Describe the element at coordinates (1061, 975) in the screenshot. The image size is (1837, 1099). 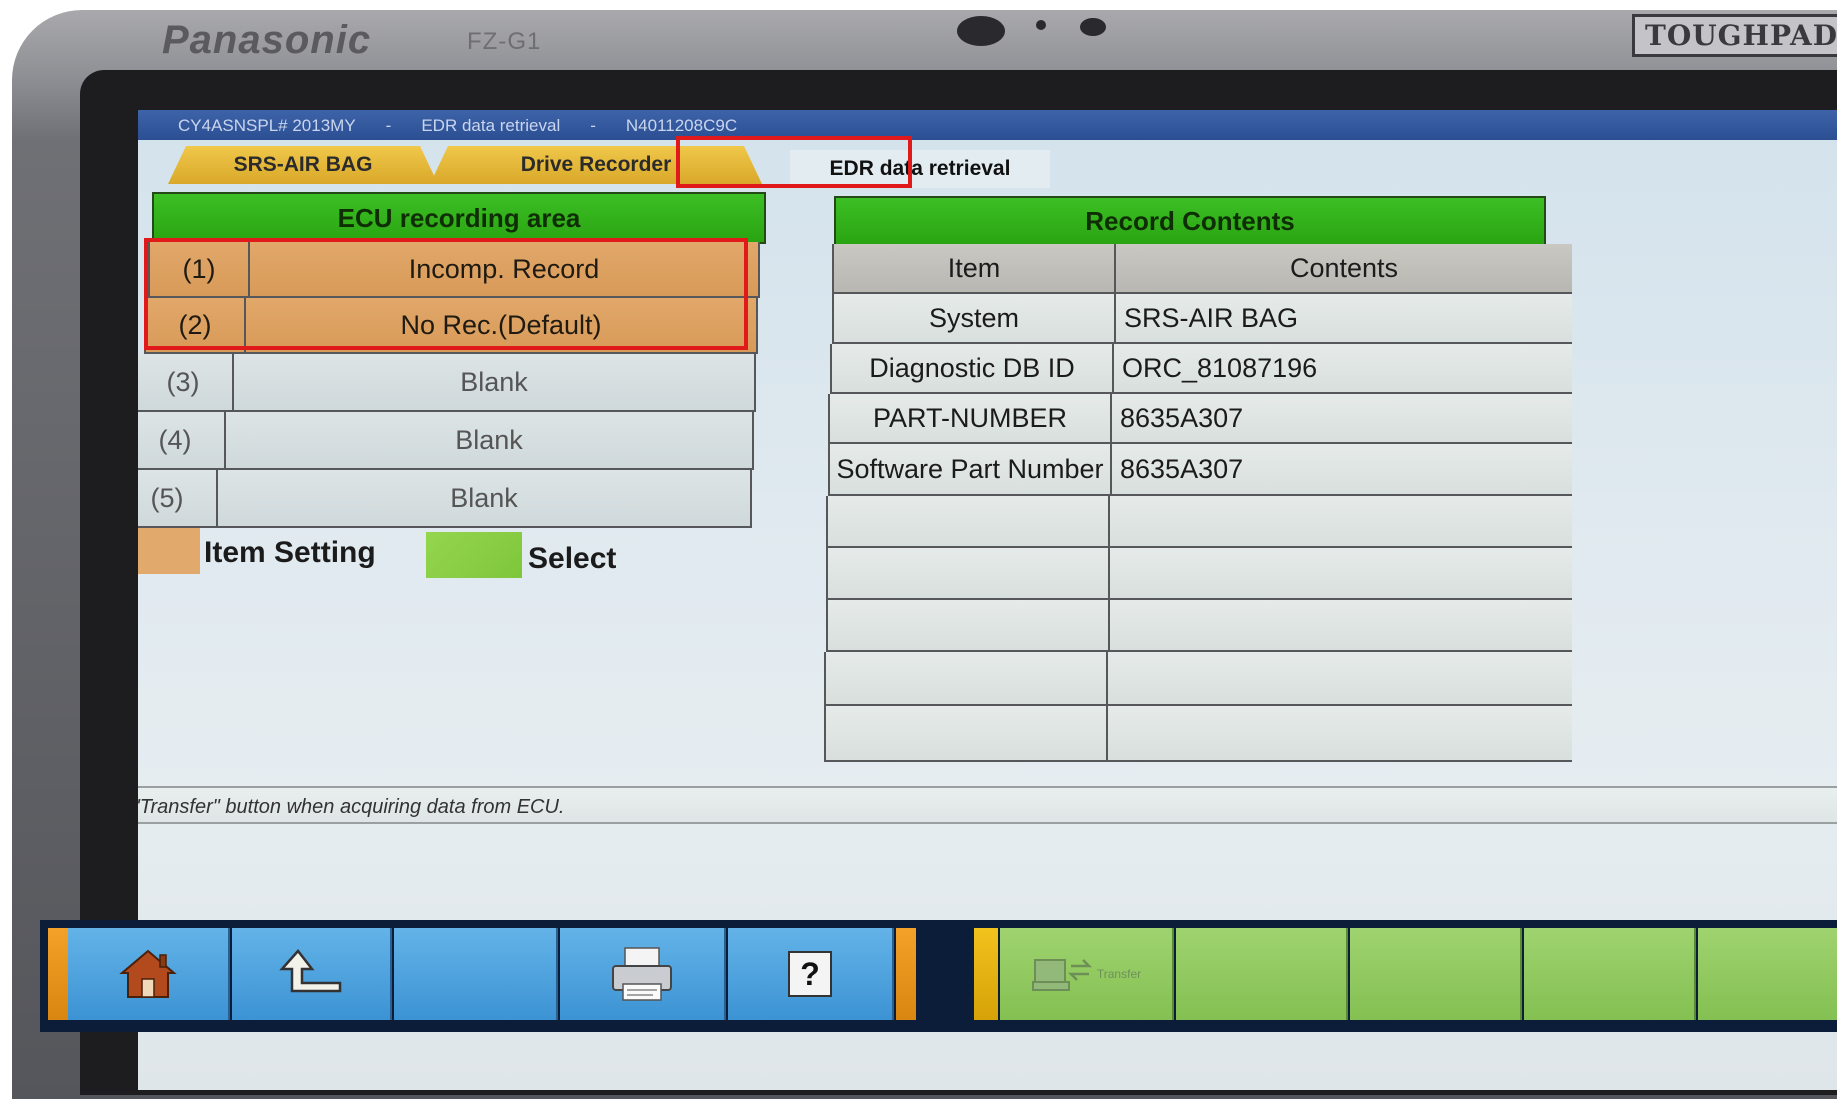
I see `transfer-icon` at that location.